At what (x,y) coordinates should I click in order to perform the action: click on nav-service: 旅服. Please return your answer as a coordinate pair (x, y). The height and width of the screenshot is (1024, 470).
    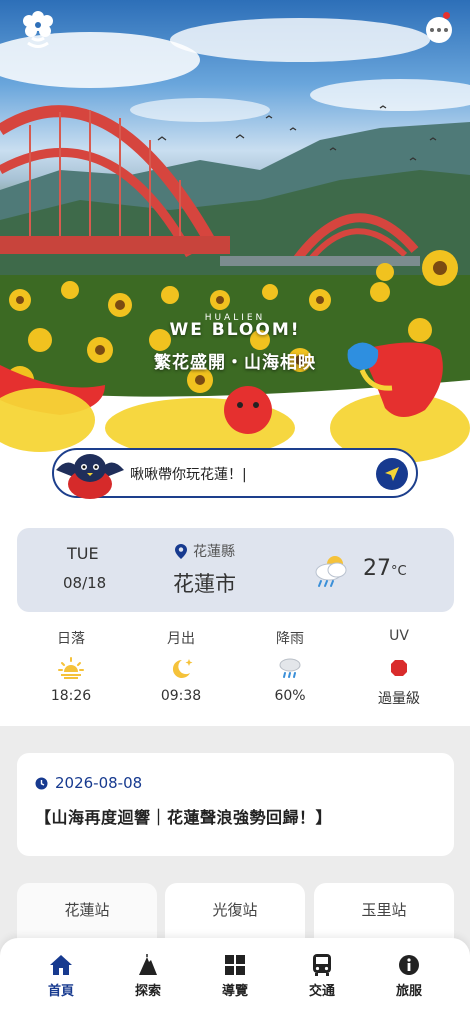
    Looking at the image, I should click on (409, 975).